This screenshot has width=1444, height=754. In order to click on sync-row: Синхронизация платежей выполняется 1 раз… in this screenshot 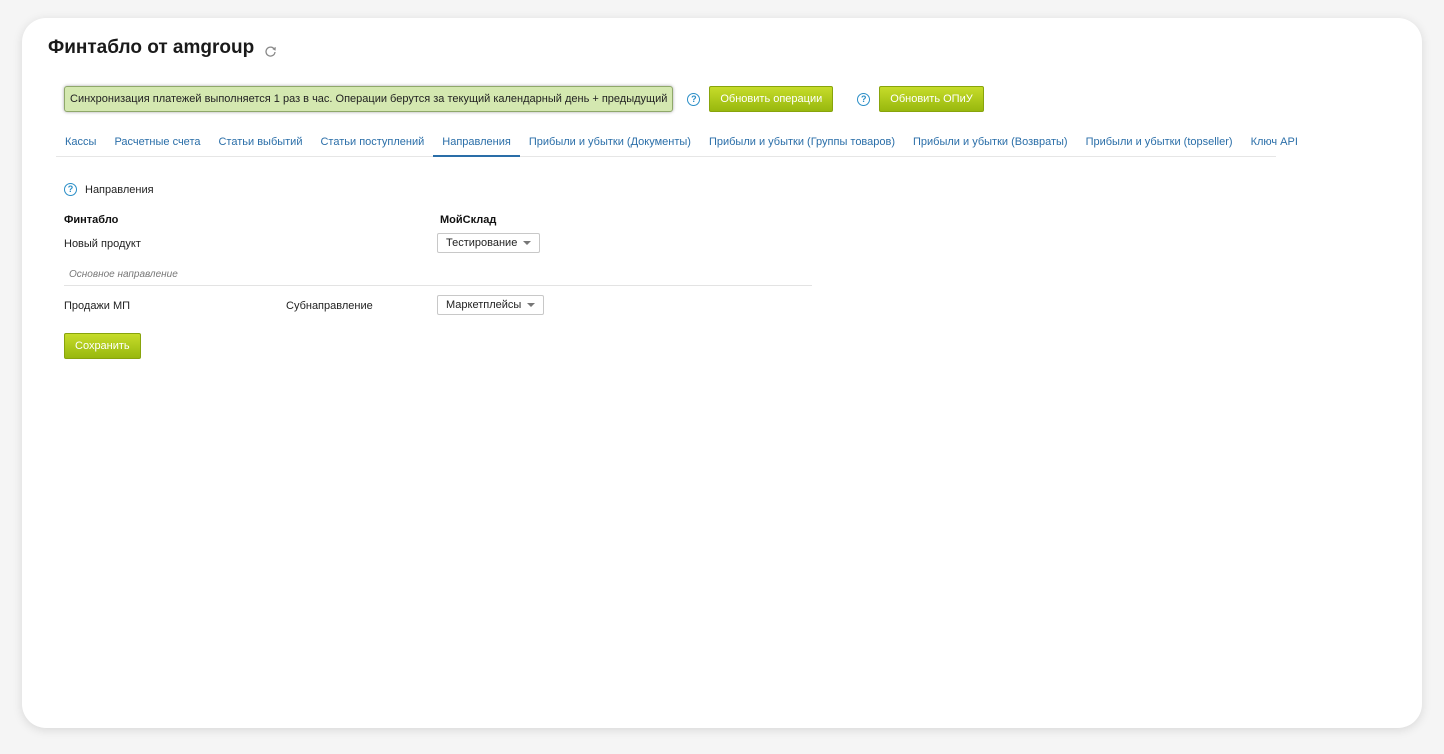, I will do `click(524, 99)`.